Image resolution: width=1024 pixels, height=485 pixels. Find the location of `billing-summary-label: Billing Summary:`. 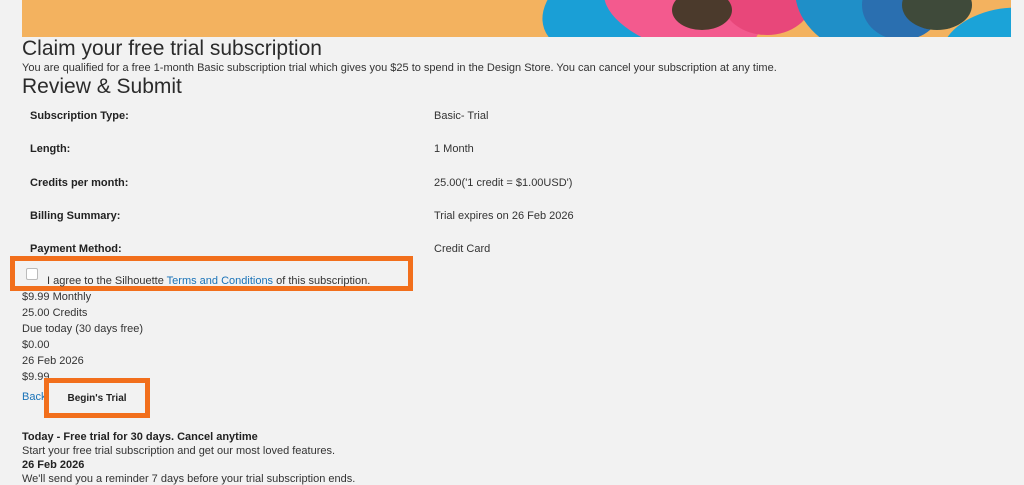

billing-summary-label: Billing Summary: is located at coordinates (75, 216).